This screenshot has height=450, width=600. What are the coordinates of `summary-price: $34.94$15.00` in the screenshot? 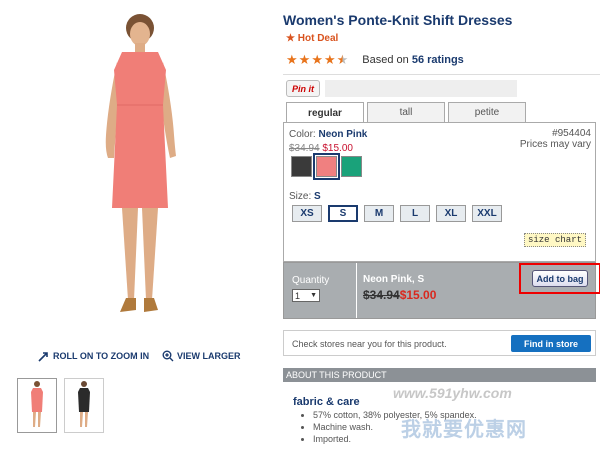 It's located at (399, 295).